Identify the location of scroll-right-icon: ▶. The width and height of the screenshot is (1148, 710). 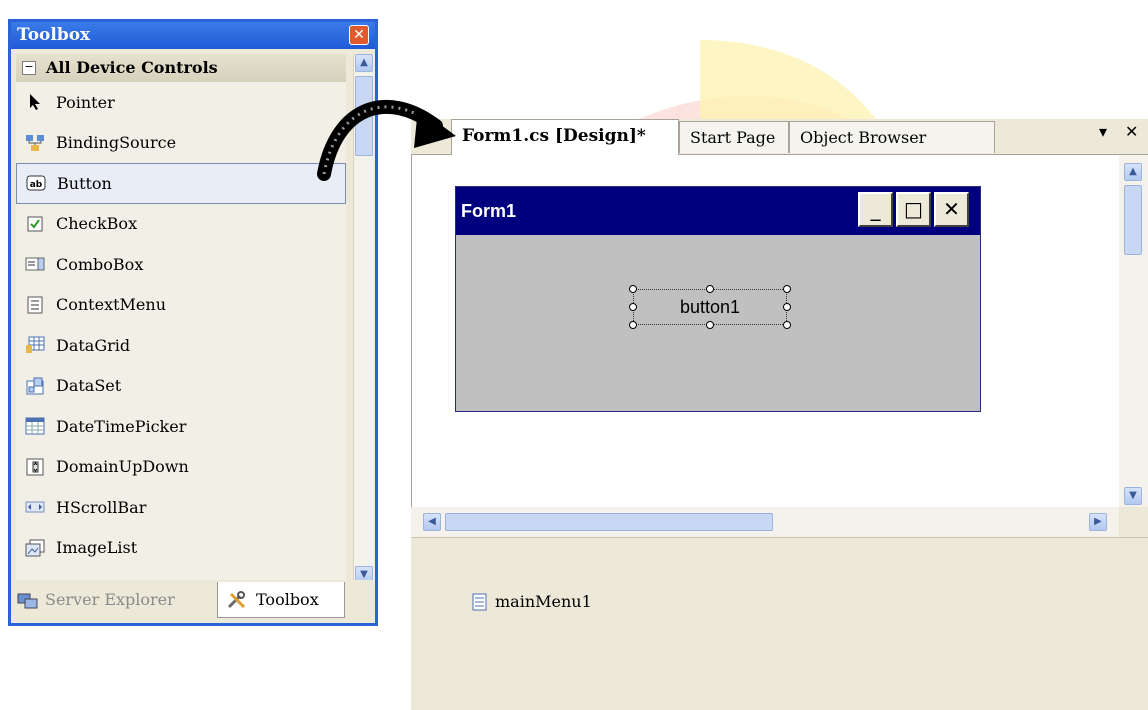
(1098, 522).